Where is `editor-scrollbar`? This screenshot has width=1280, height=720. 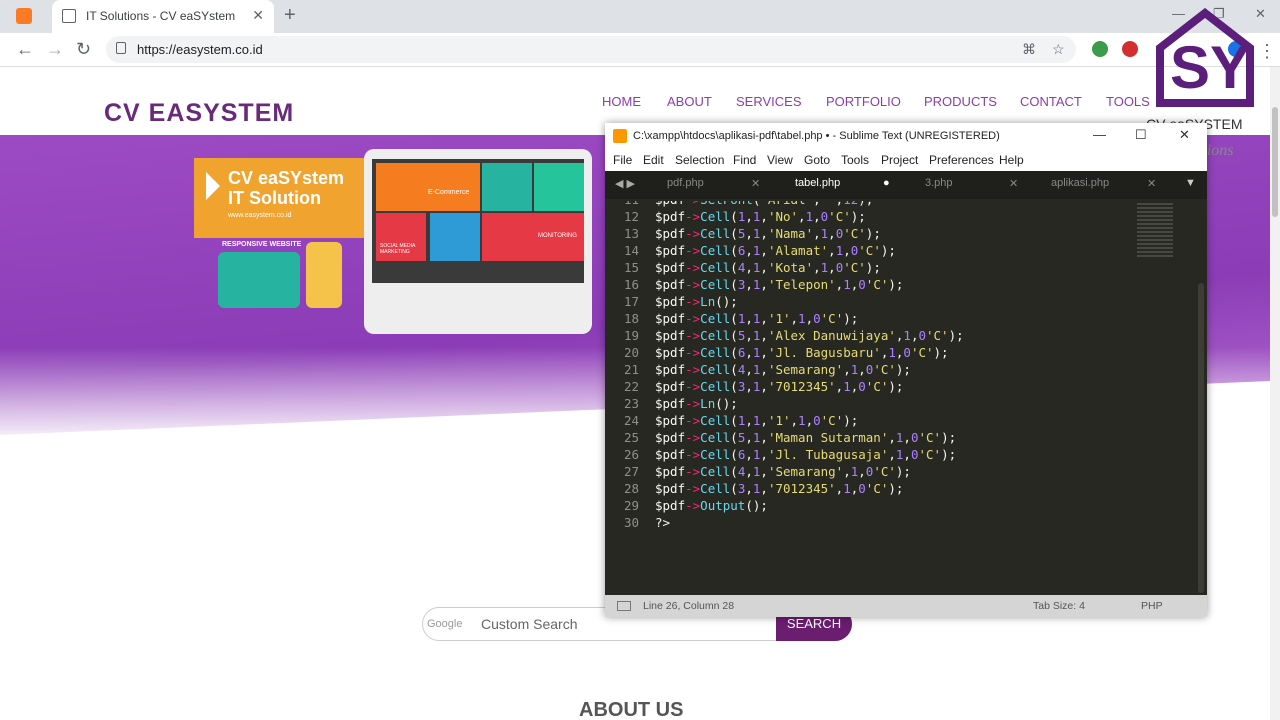
editor-scrollbar is located at coordinates (1201, 438).